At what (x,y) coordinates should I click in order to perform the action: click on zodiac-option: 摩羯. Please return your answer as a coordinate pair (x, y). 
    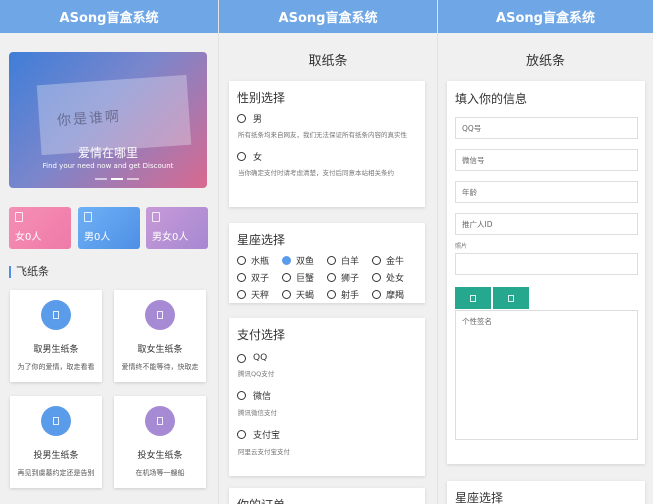
    Looking at the image, I should click on (394, 294).